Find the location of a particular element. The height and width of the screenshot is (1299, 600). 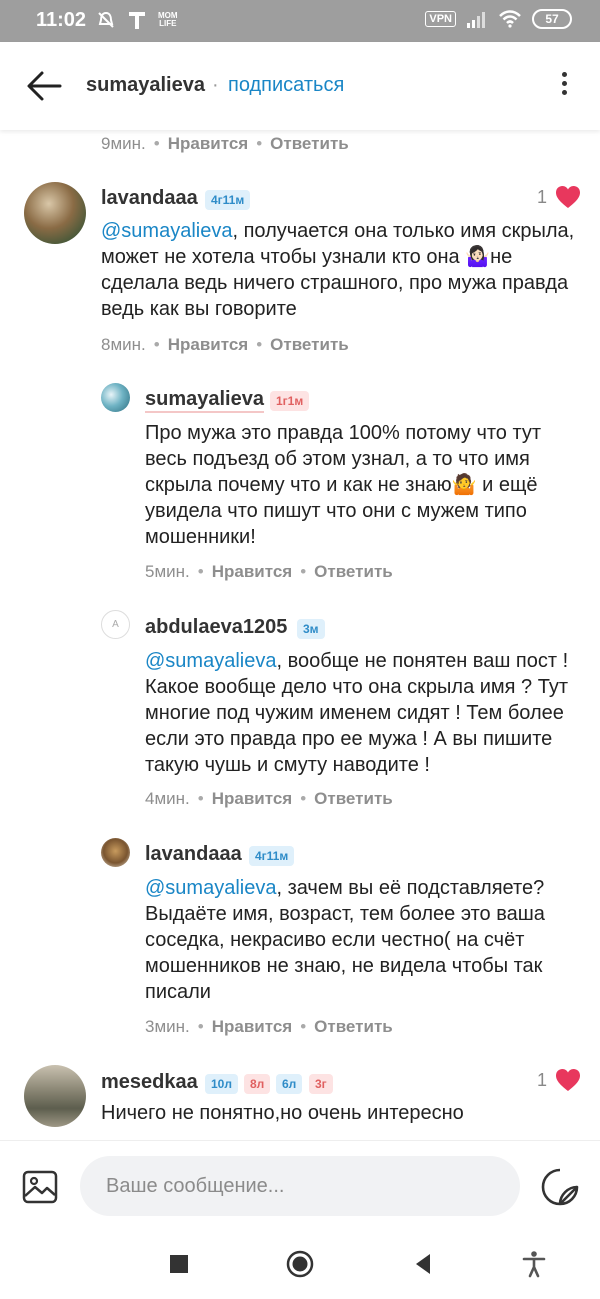

t-icon is located at coordinates (137, 20).